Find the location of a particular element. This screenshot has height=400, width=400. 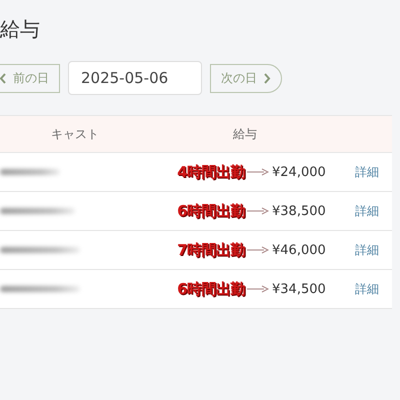

salary-amount: ¥38,500 is located at coordinates (299, 211).